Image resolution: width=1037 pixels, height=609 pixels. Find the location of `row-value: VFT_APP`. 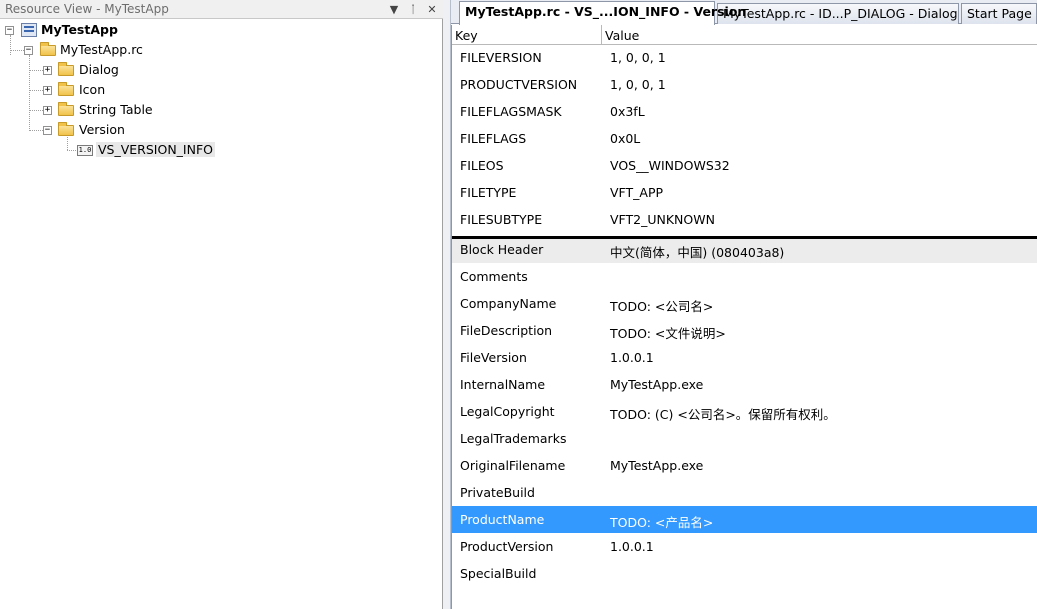

row-value: VFT_APP is located at coordinates (636, 192).